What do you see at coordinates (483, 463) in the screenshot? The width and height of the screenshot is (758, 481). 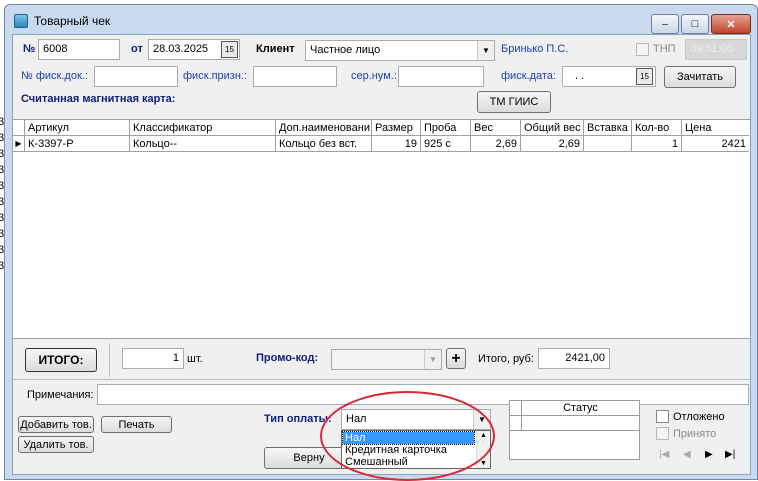 I see `scroll-down-icon: ▼` at bounding box center [483, 463].